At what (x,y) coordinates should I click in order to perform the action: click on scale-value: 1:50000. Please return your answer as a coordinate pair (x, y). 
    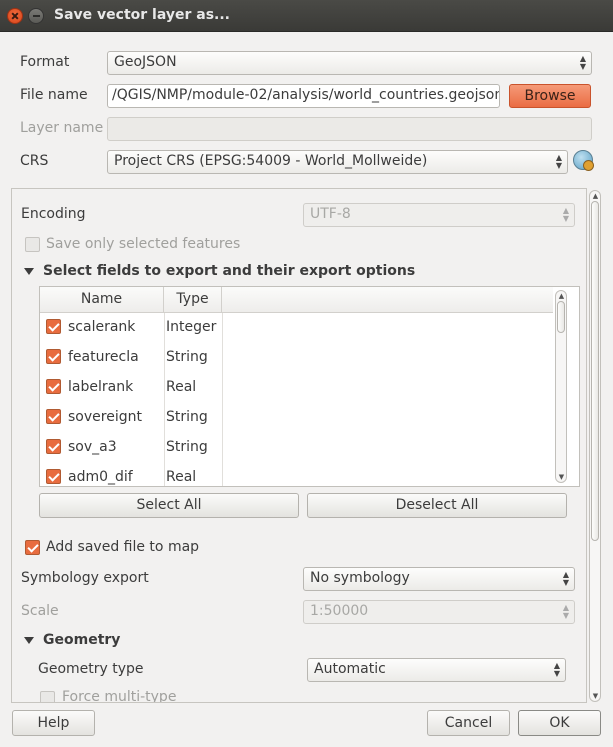
    Looking at the image, I should click on (339, 611).